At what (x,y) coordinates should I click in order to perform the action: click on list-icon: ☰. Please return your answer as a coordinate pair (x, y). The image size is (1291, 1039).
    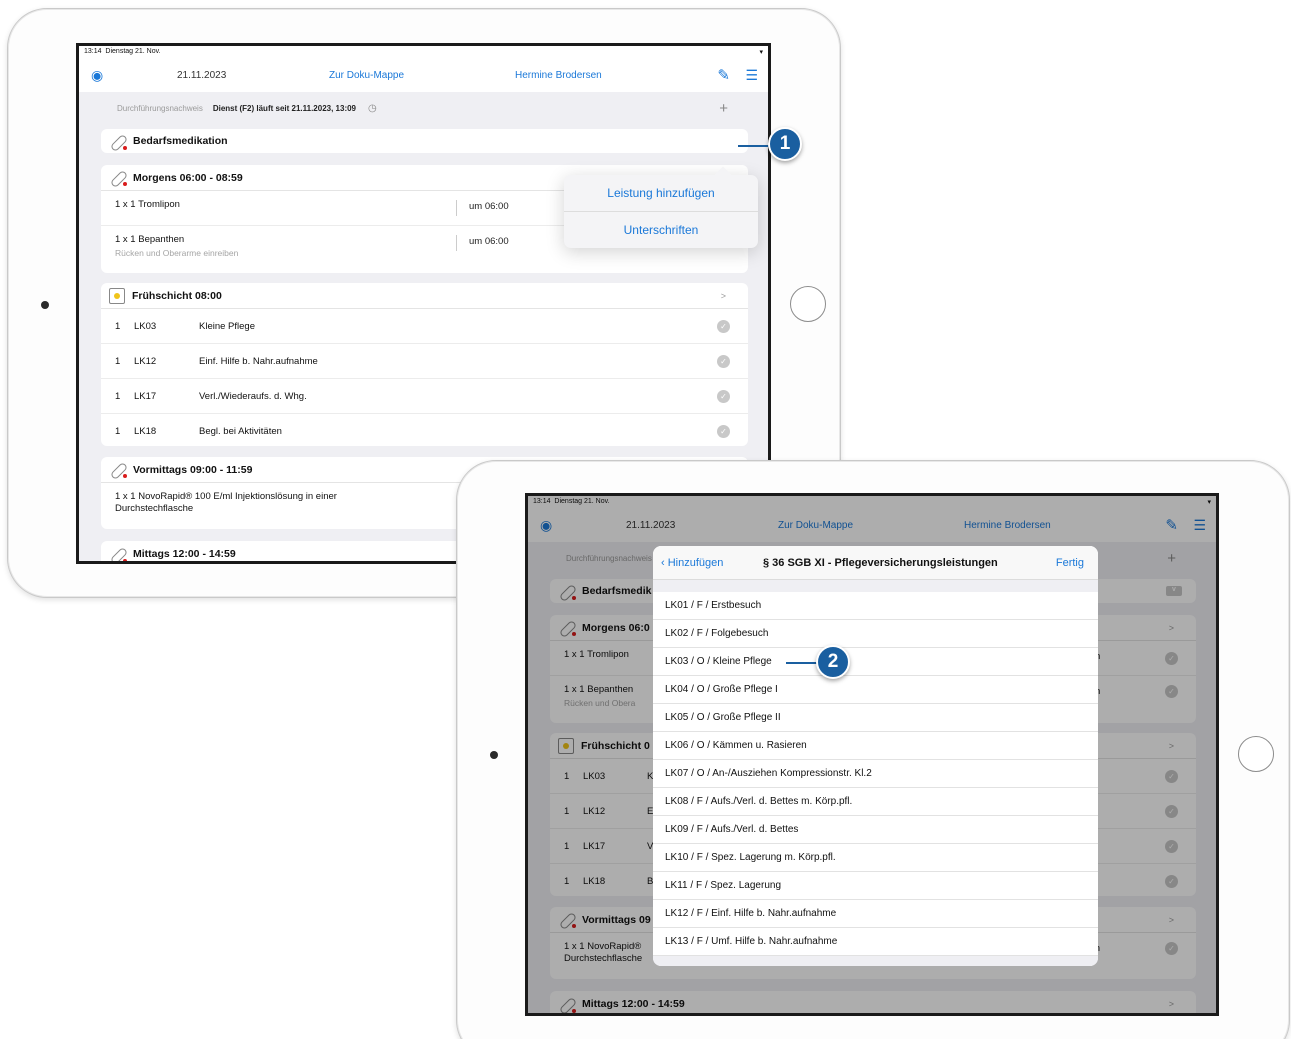
    Looking at the image, I should click on (751, 75).